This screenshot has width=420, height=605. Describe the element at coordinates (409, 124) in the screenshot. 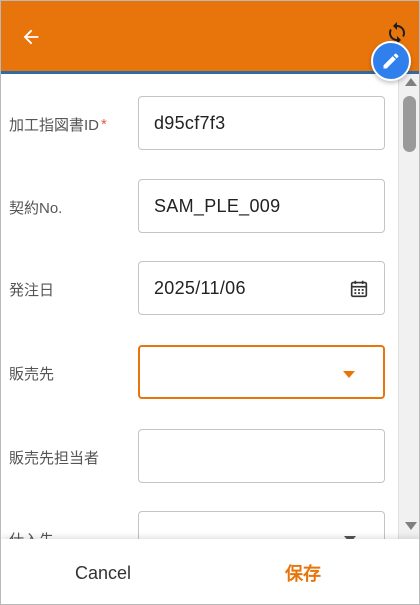

I see `scrollbar-thumb` at that location.